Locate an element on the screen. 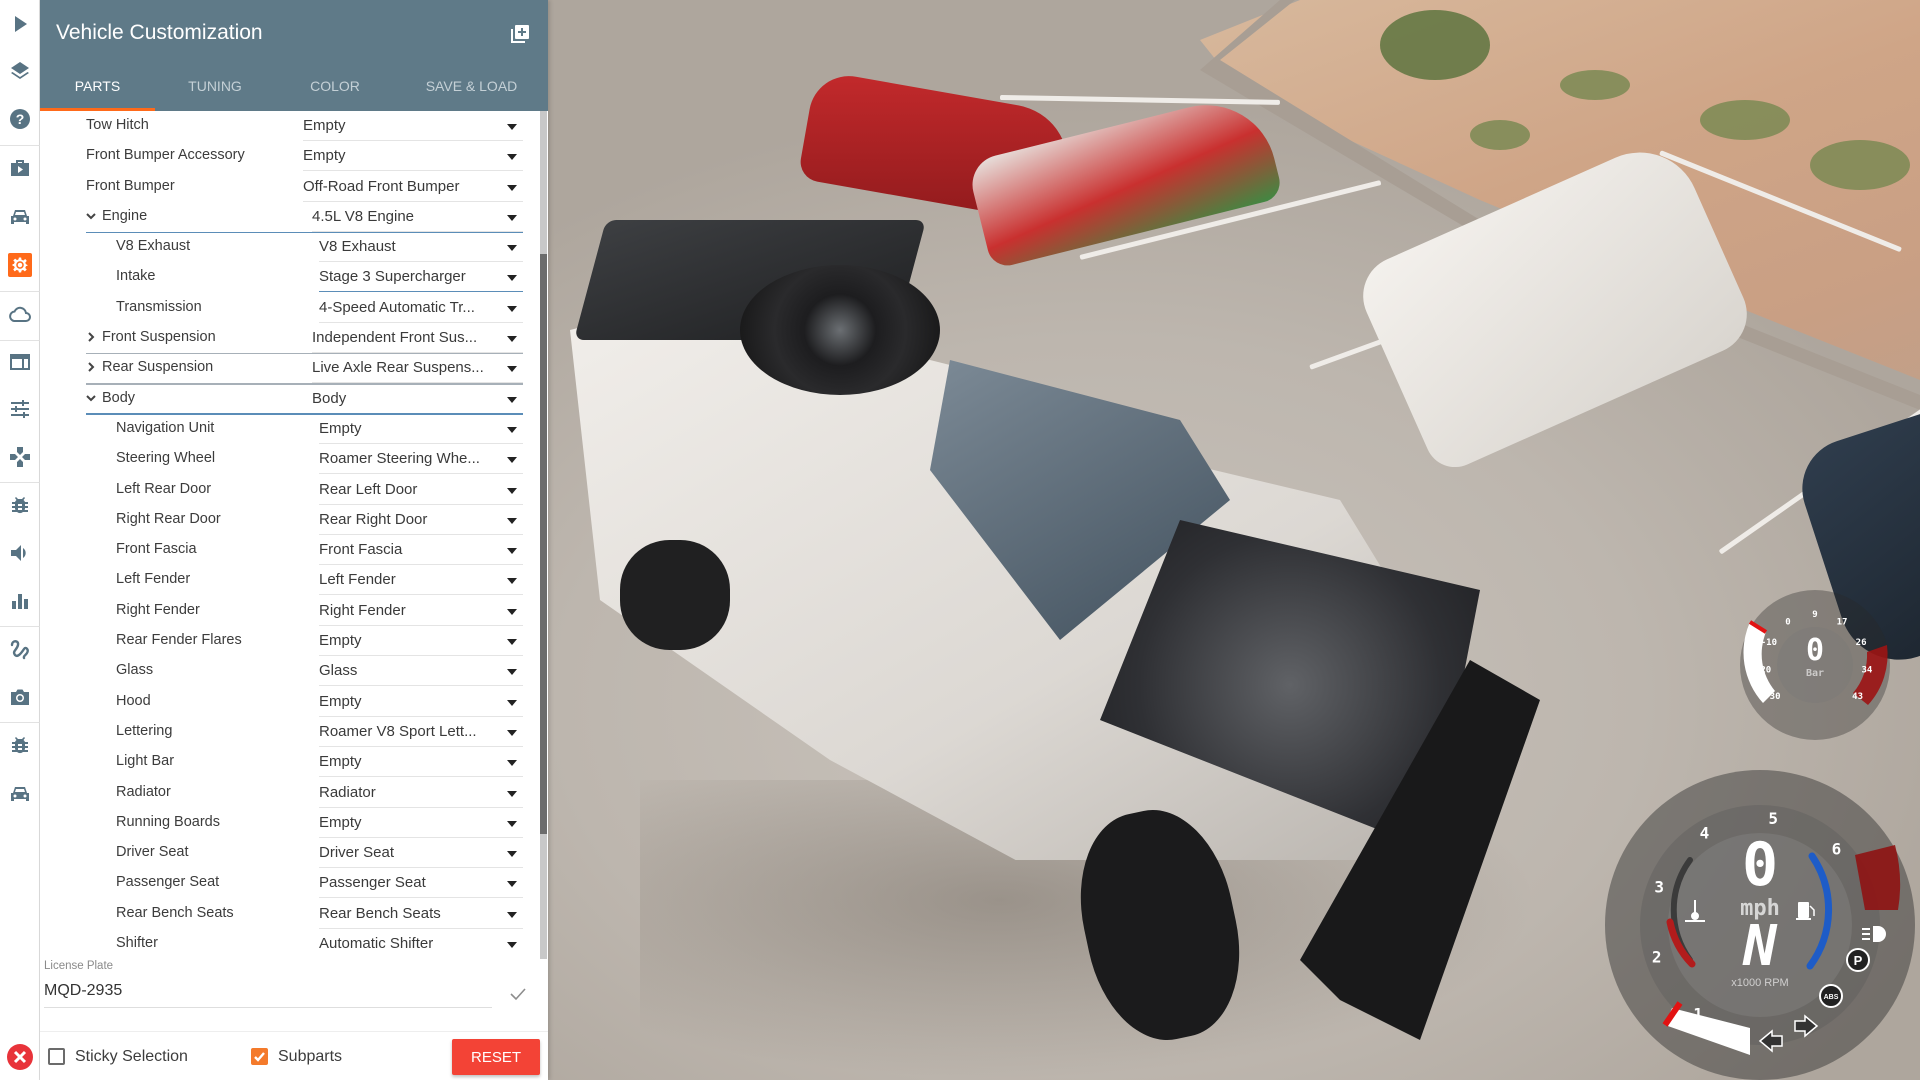 The width and height of the screenshot is (1920, 1080). boost-unit: Bar is located at coordinates (1815, 673).